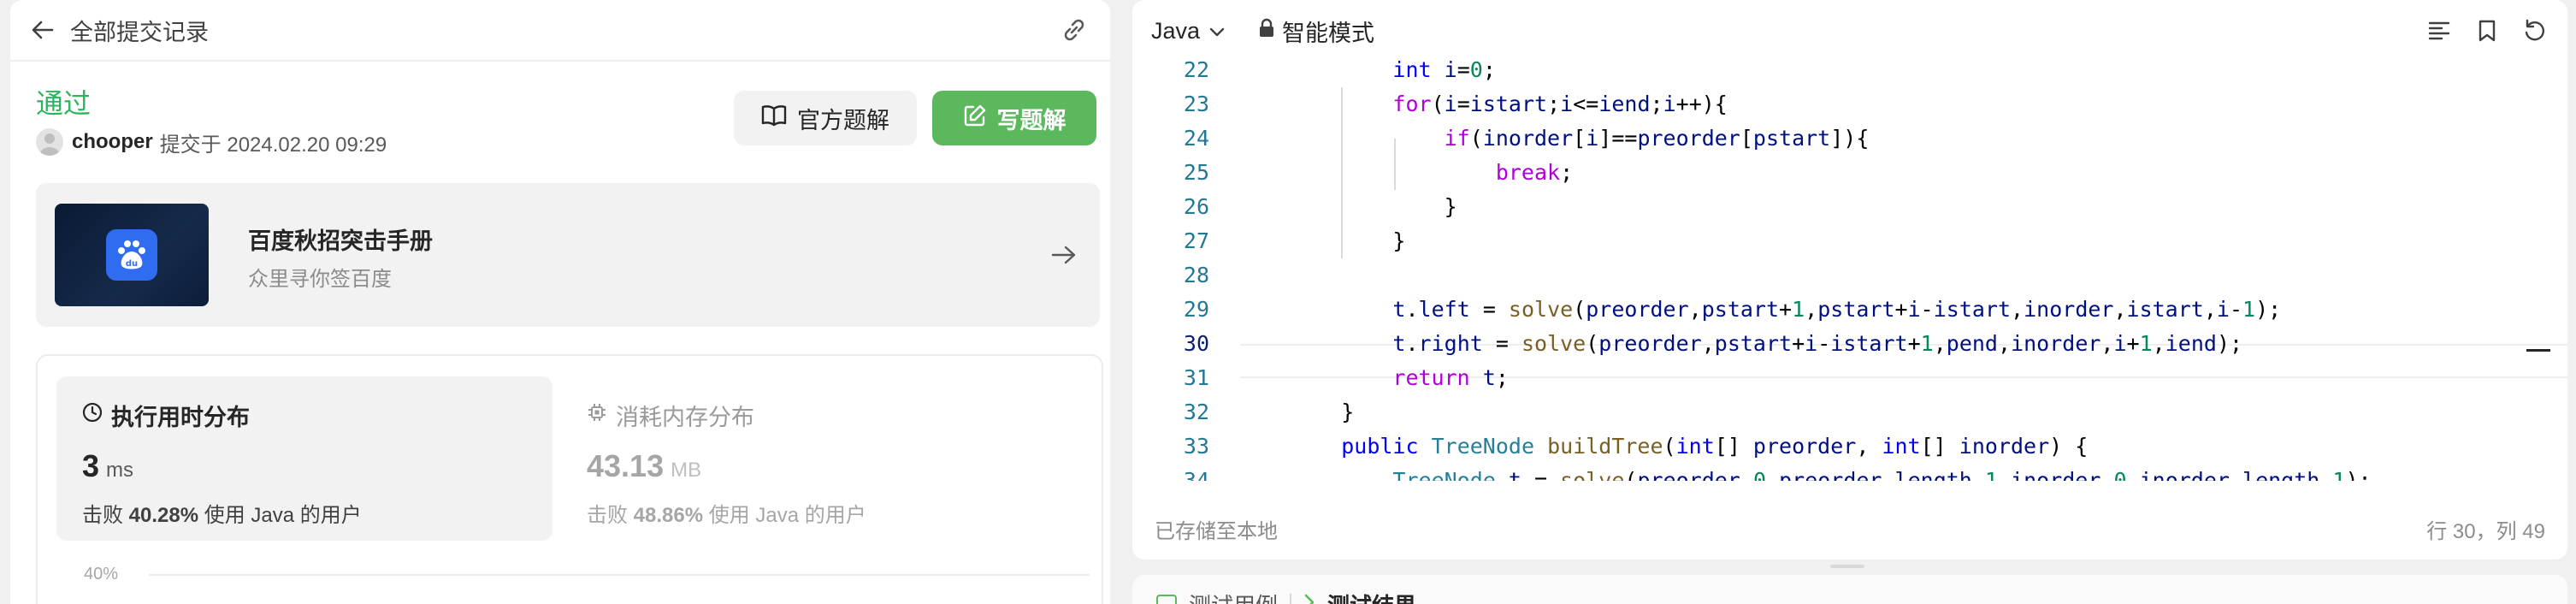 This screenshot has width=2576, height=604. I want to click on promo-card: du 百度秋招突击手册 众里寻你签百度, so click(568, 255).